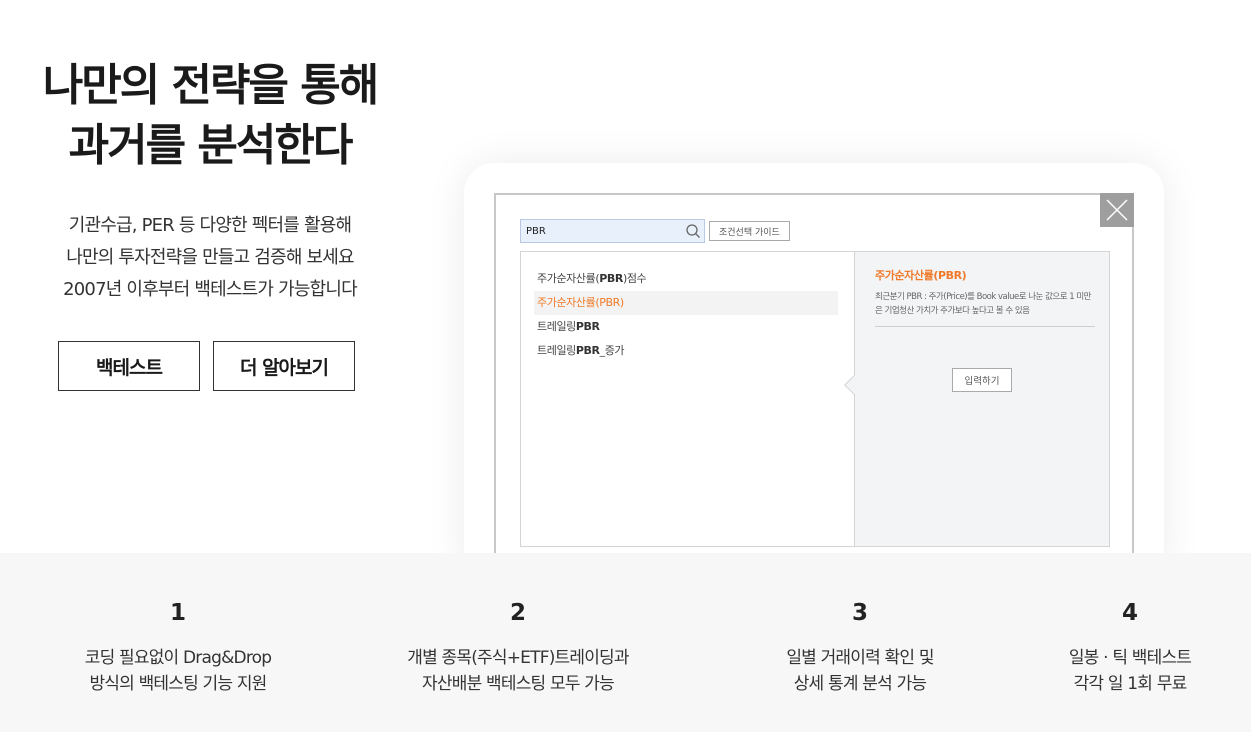 This screenshot has height=732, width=1251. I want to click on close-button, so click(1117, 210).